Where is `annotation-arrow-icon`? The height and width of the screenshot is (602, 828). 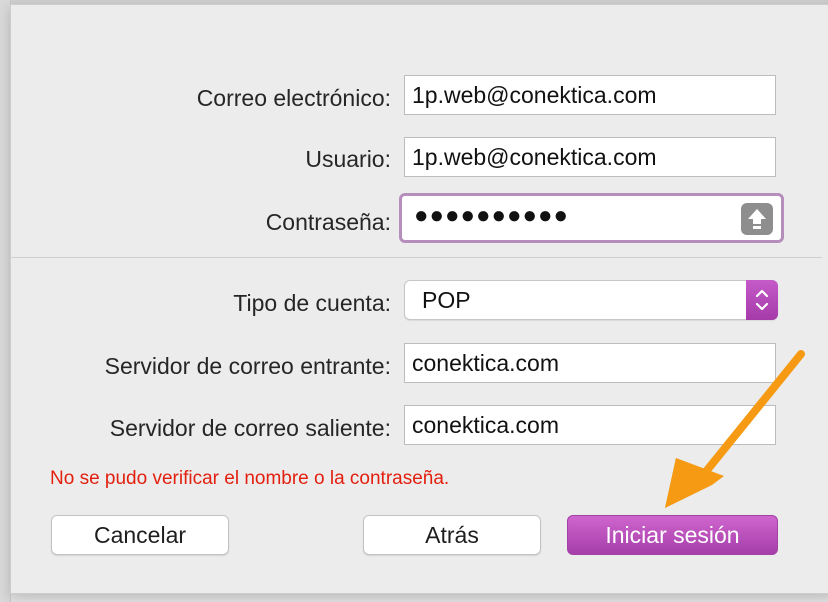 annotation-arrow-icon is located at coordinates (735, 429).